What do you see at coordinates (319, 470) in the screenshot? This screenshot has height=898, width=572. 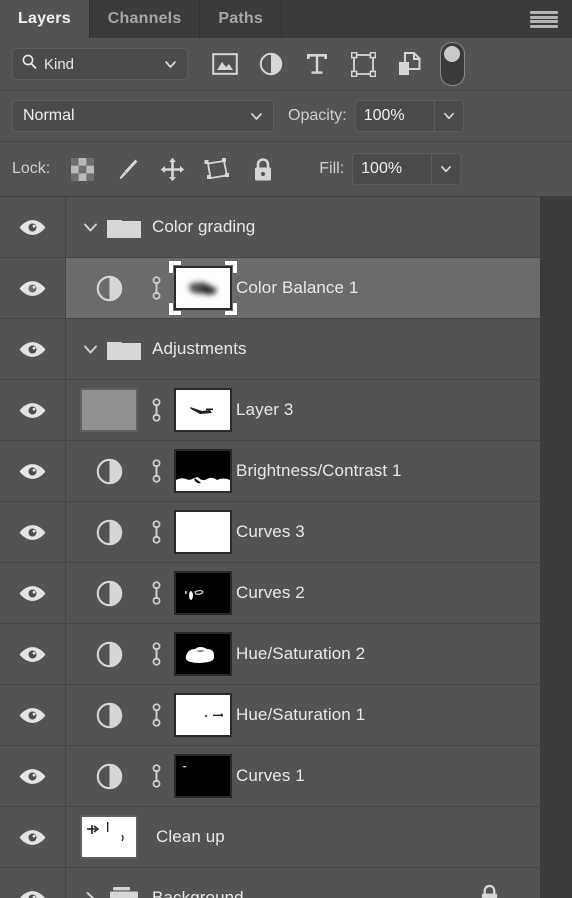 I see `layer-name: Brightness/Contrast 1` at bounding box center [319, 470].